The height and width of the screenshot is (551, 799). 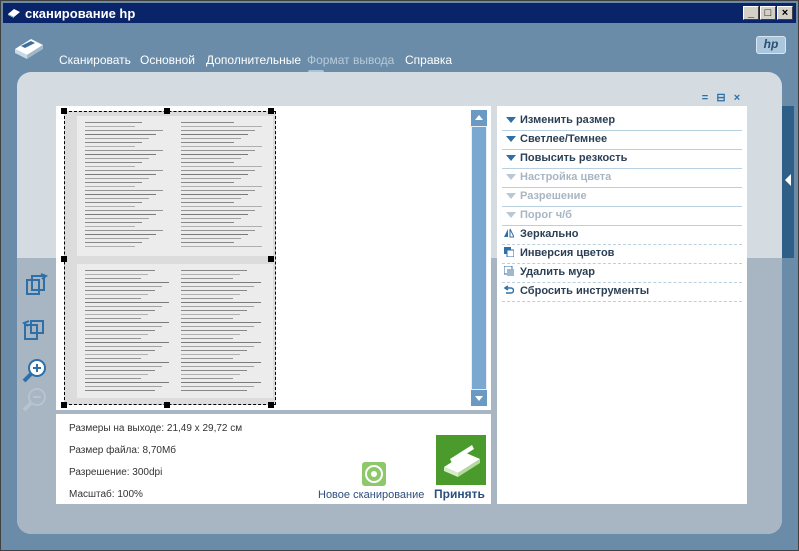 I want to click on scanner-icon, so click(x=14, y=13).